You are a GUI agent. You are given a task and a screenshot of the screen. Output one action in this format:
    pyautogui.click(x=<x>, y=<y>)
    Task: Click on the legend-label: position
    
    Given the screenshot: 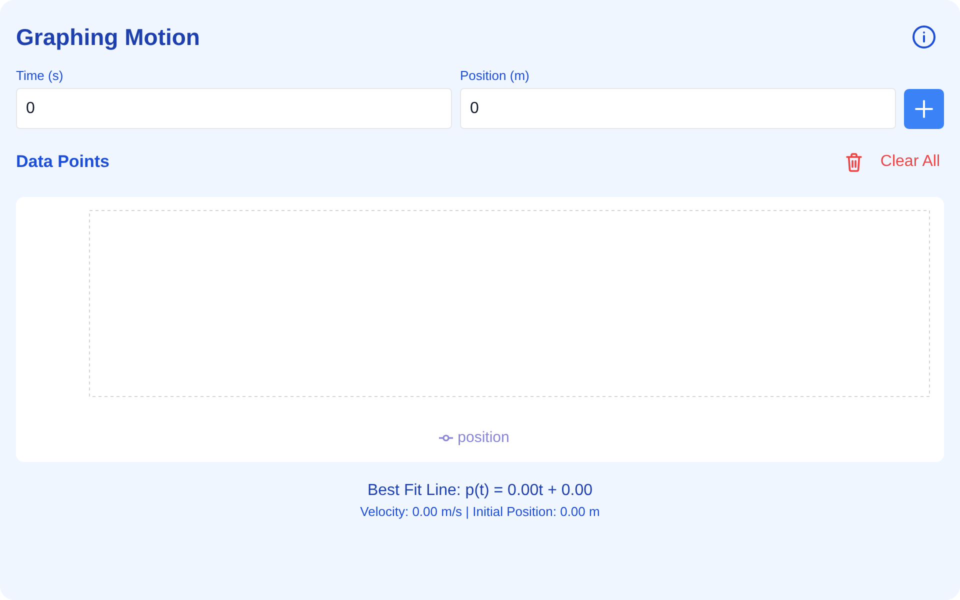 What is the action you would take?
    pyautogui.click(x=484, y=438)
    